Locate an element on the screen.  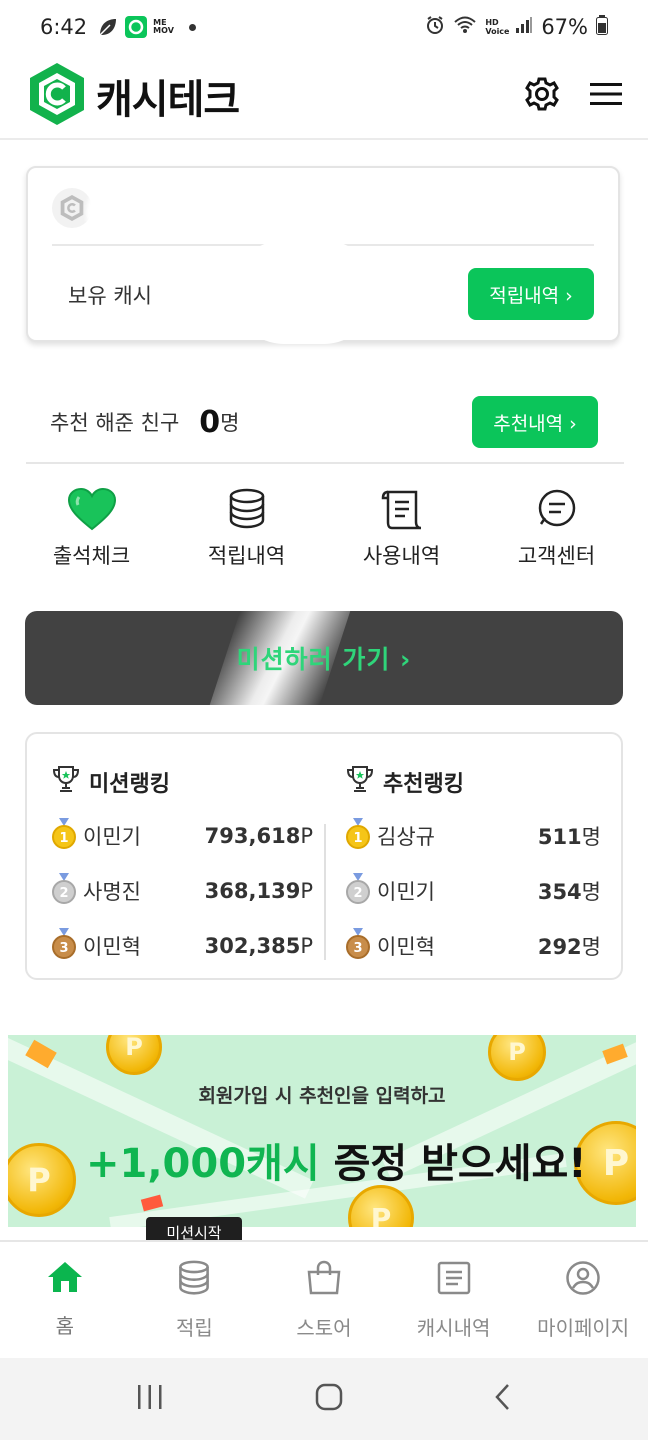
cashtech-app-icon is located at coordinates (136, 27).